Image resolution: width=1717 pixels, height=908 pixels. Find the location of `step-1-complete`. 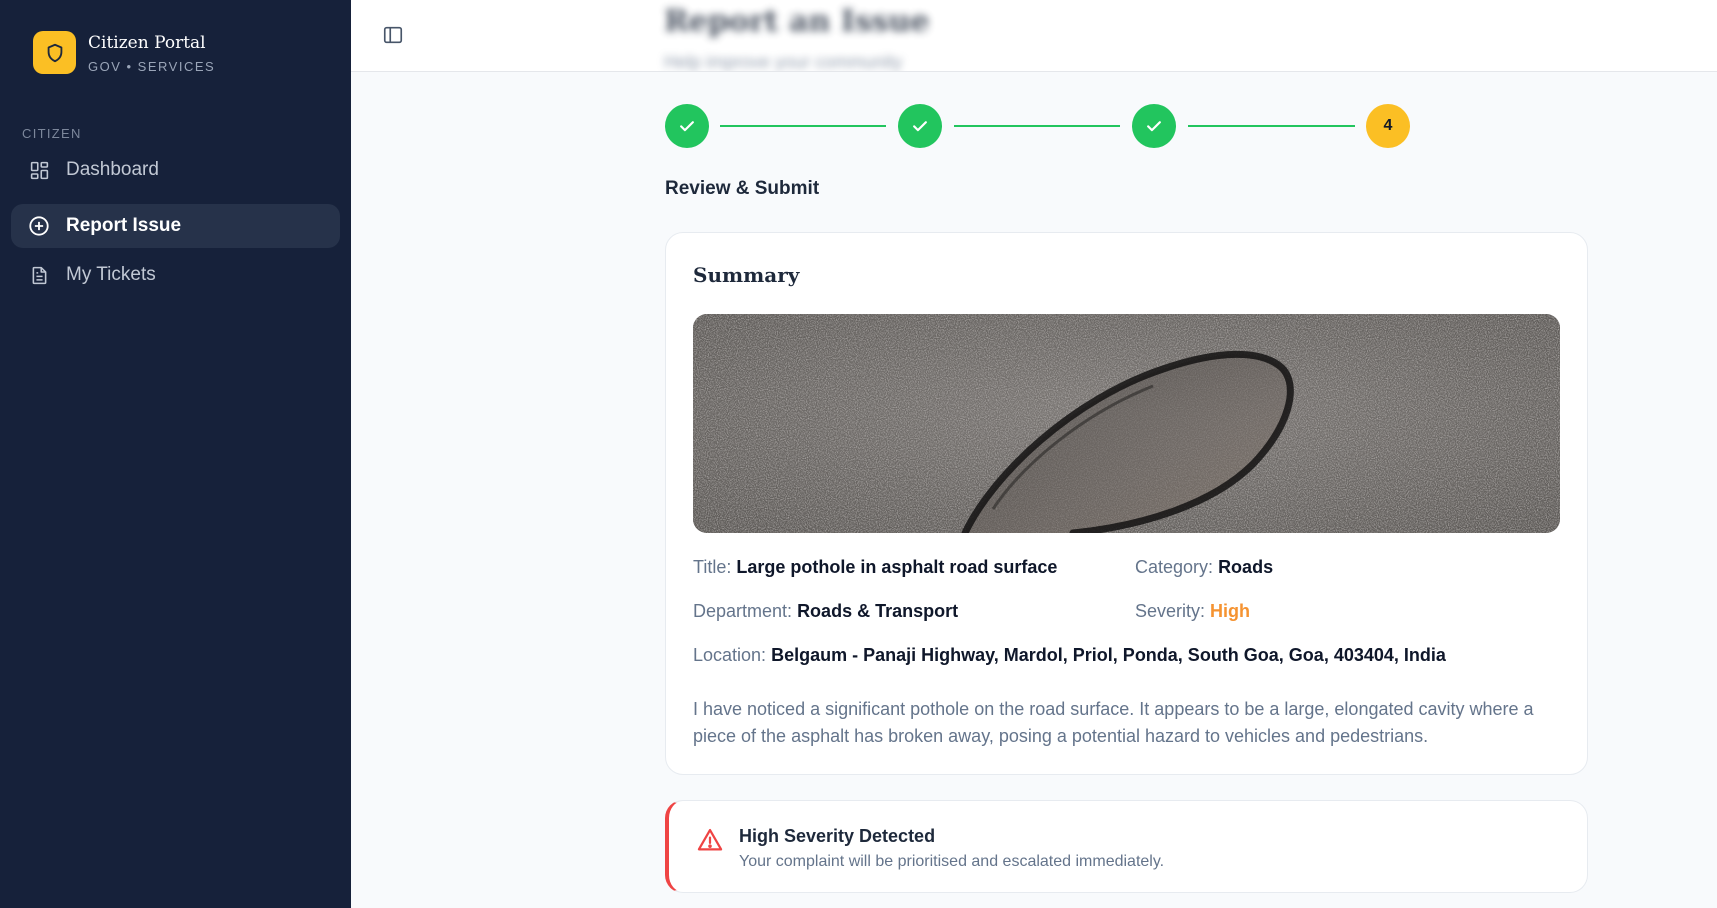

step-1-complete is located at coordinates (687, 126).